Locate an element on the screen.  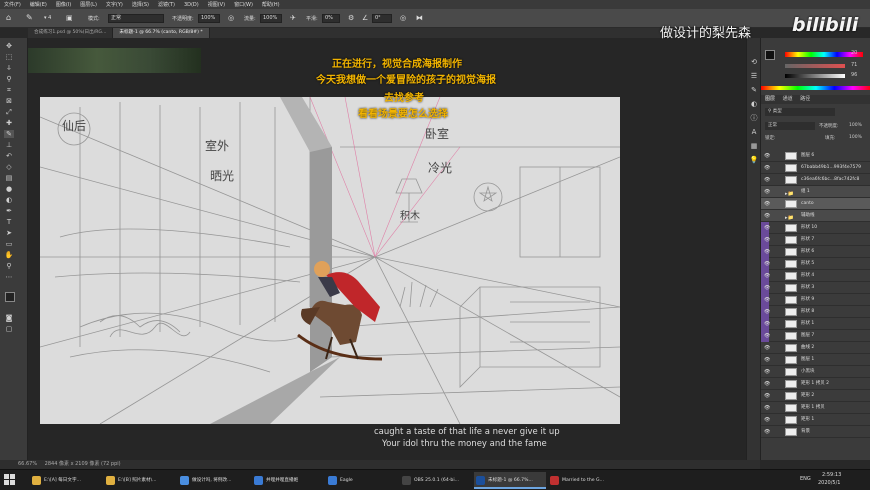
screen-mode-icon: ▢ is located at coordinates (9, 329).